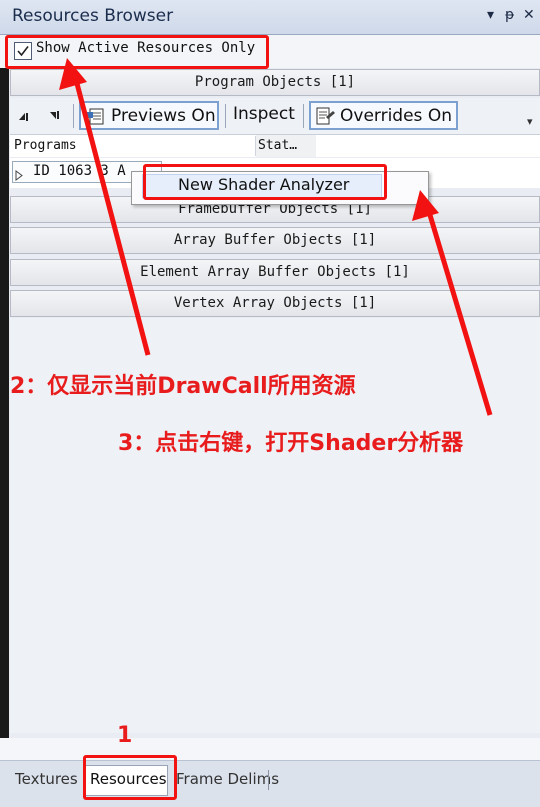  I want to click on annotation-step-3: 3：点击右键，打开Shader分析器, so click(291, 443).